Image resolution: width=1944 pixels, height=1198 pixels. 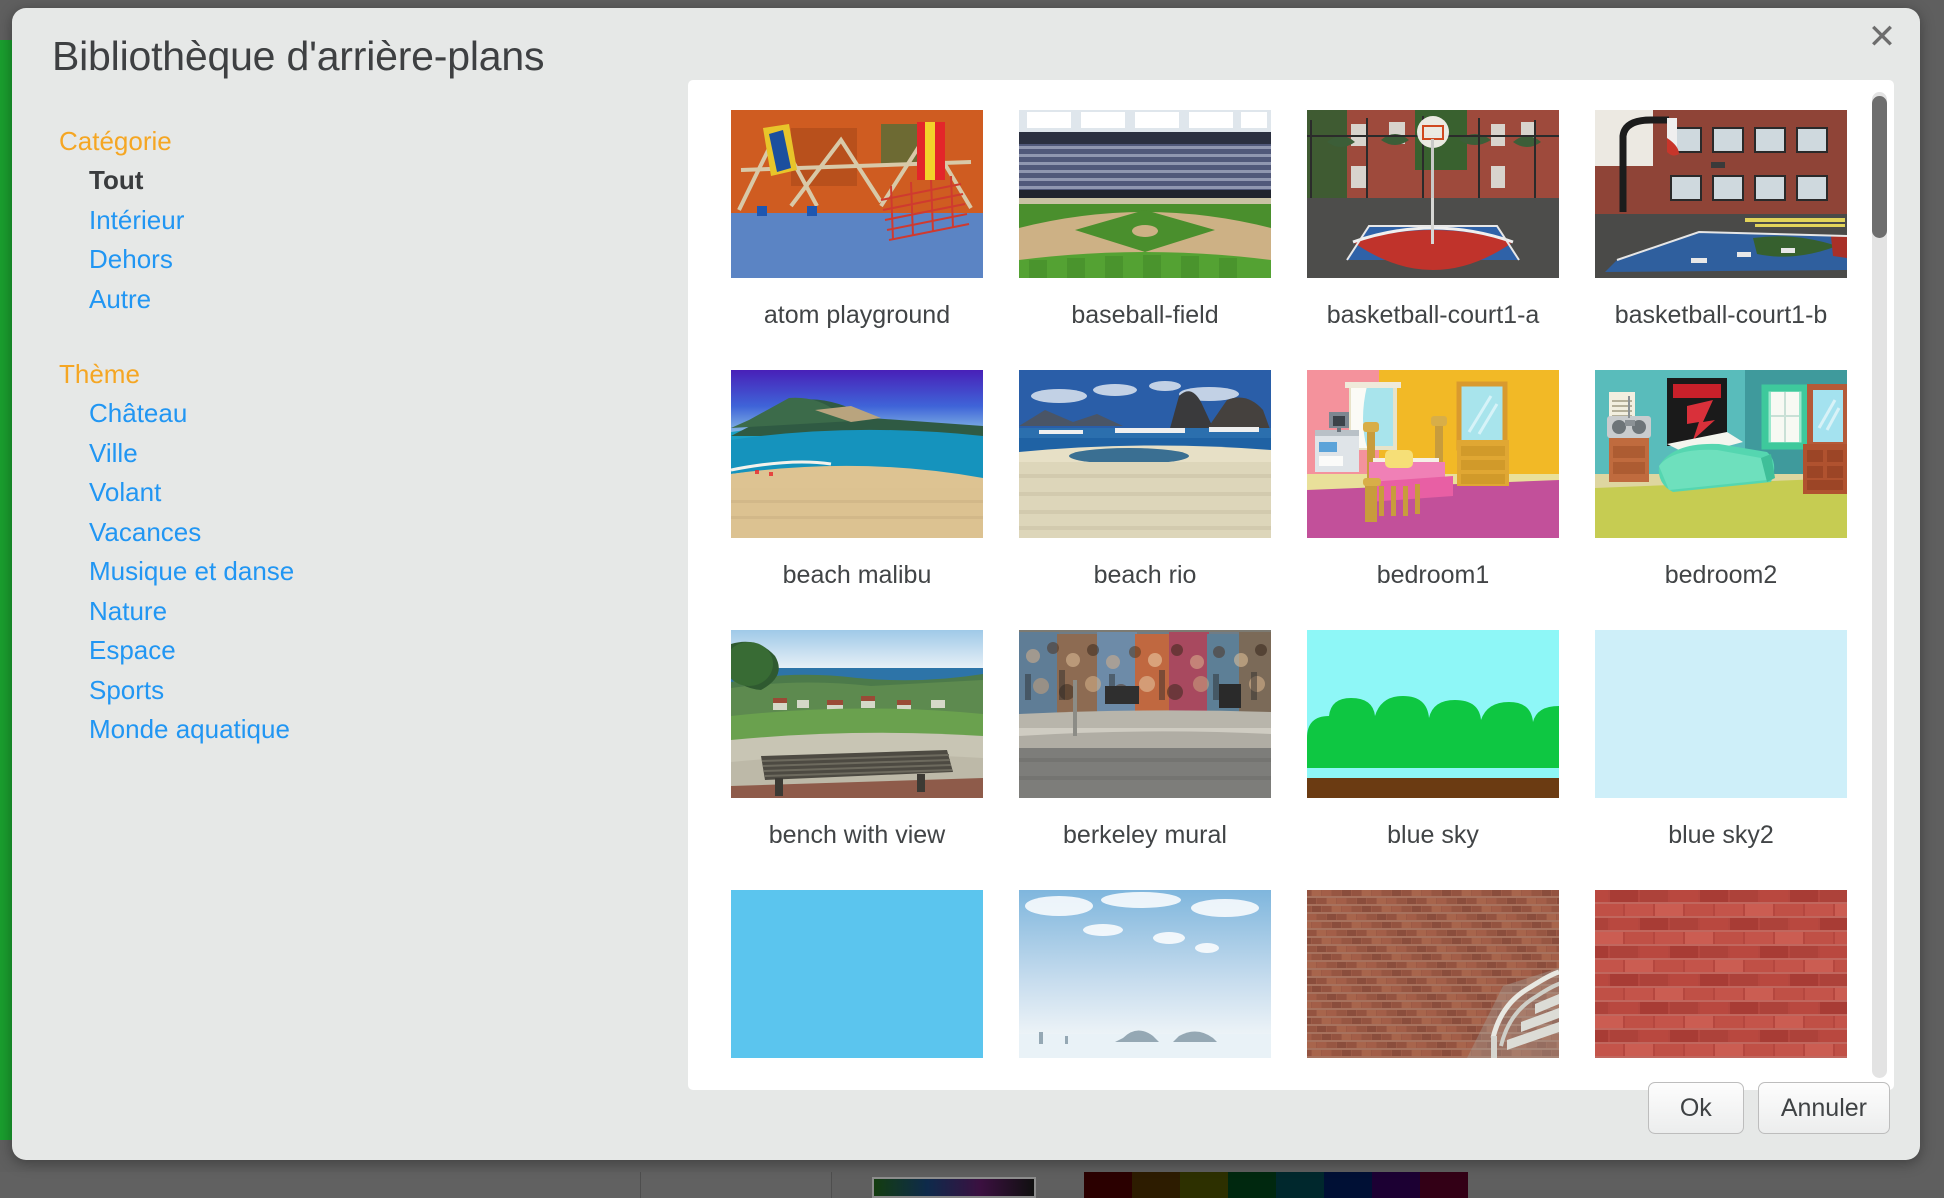 What do you see at coordinates (352, 691) in the screenshot?
I see `theme-item-7: Sports` at bounding box center [352, 691].